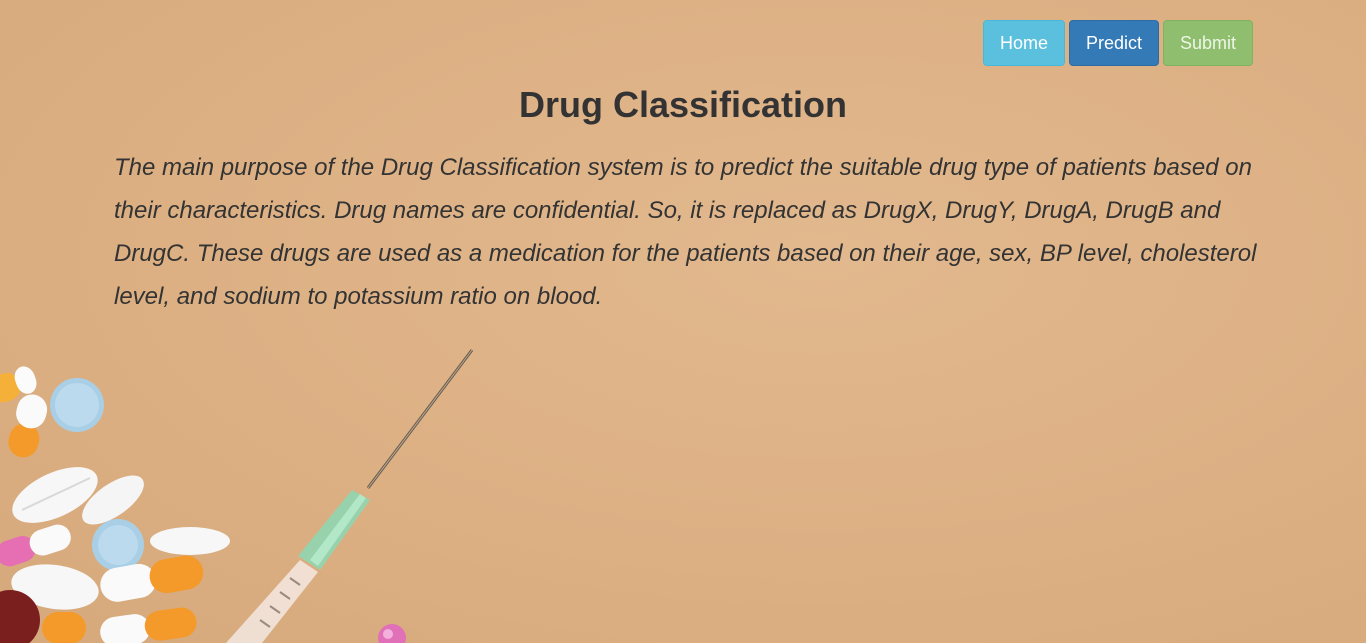 The width and height of the screenshot is (1366, 643). Describe the element at coordinates (350, 496) in the screenshot. I see `syringe-icon` at that location.